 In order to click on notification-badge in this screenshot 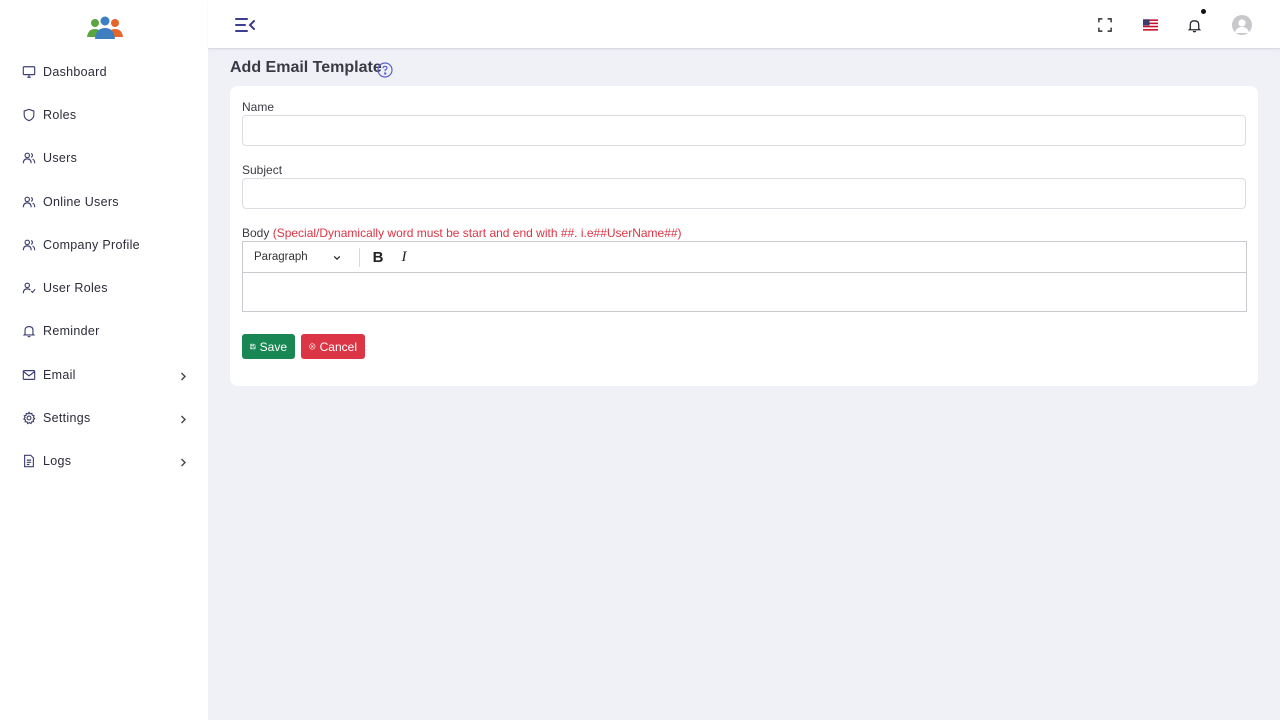, I will do `click(1203, 11)`.